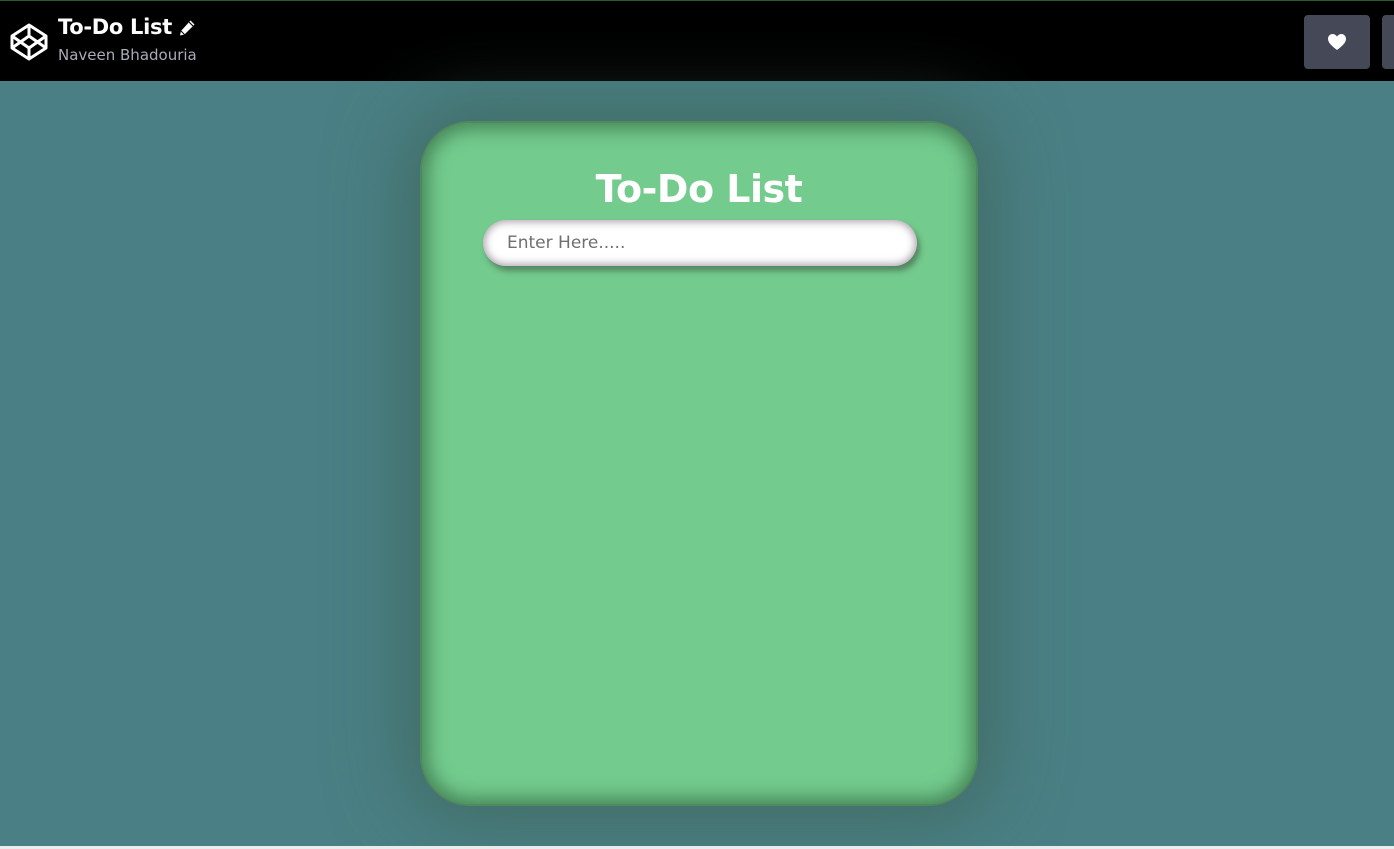 The width and height of the screenshot is (1394, 849). Describe the element at coordinates (115, 27) in the screenshot. I see `pen-title: To-Do List` at that location.